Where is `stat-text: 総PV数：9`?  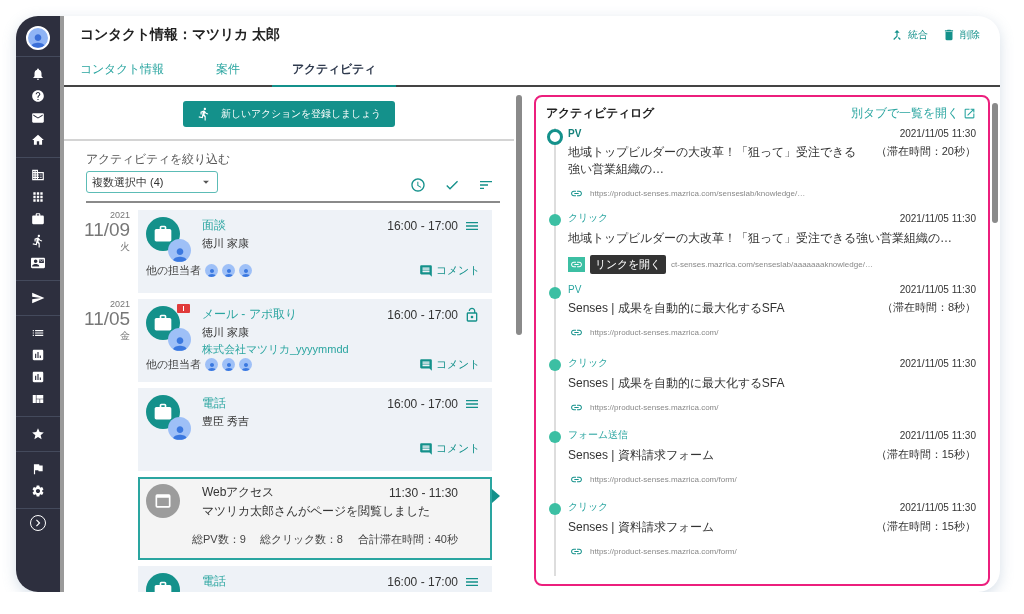
stat-text: 総PV数：9 is located at coordinates (219, 539).